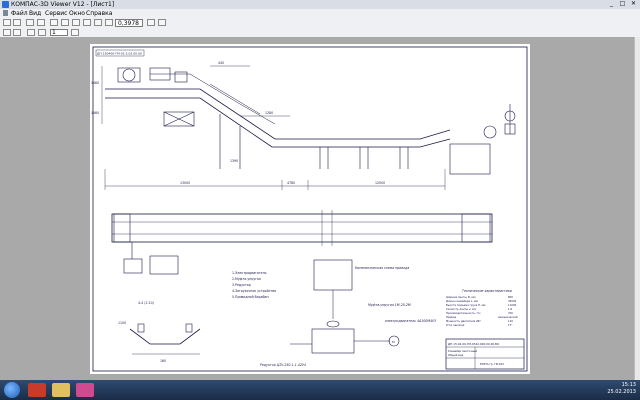 The height and width of the screenshot is (400, 640). What do you see at coordinates (61, 390) in the screenshot?
I see `explorer-icon` at bounding box center [61, 390].